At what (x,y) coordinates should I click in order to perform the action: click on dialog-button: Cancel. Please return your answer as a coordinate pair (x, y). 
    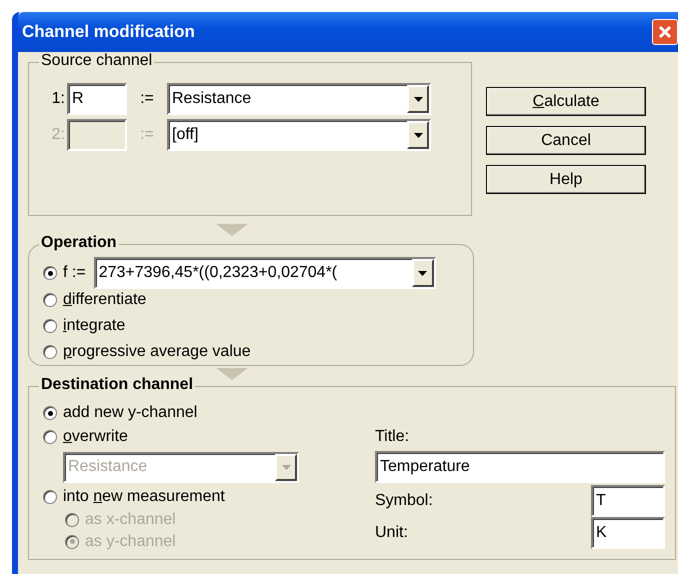
    Looking at the image, I should click on (566, 140).